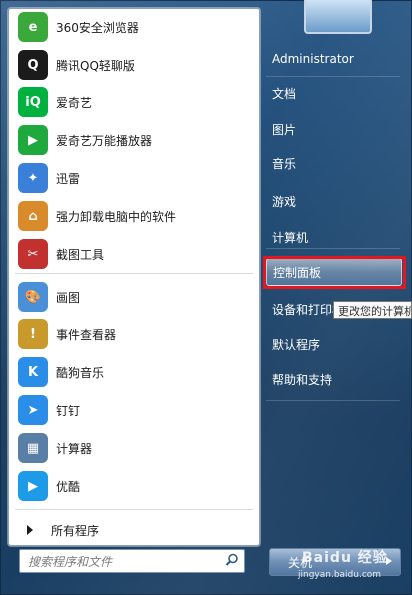  I want to click on program-label: 事件查看器, so click(86, 334).